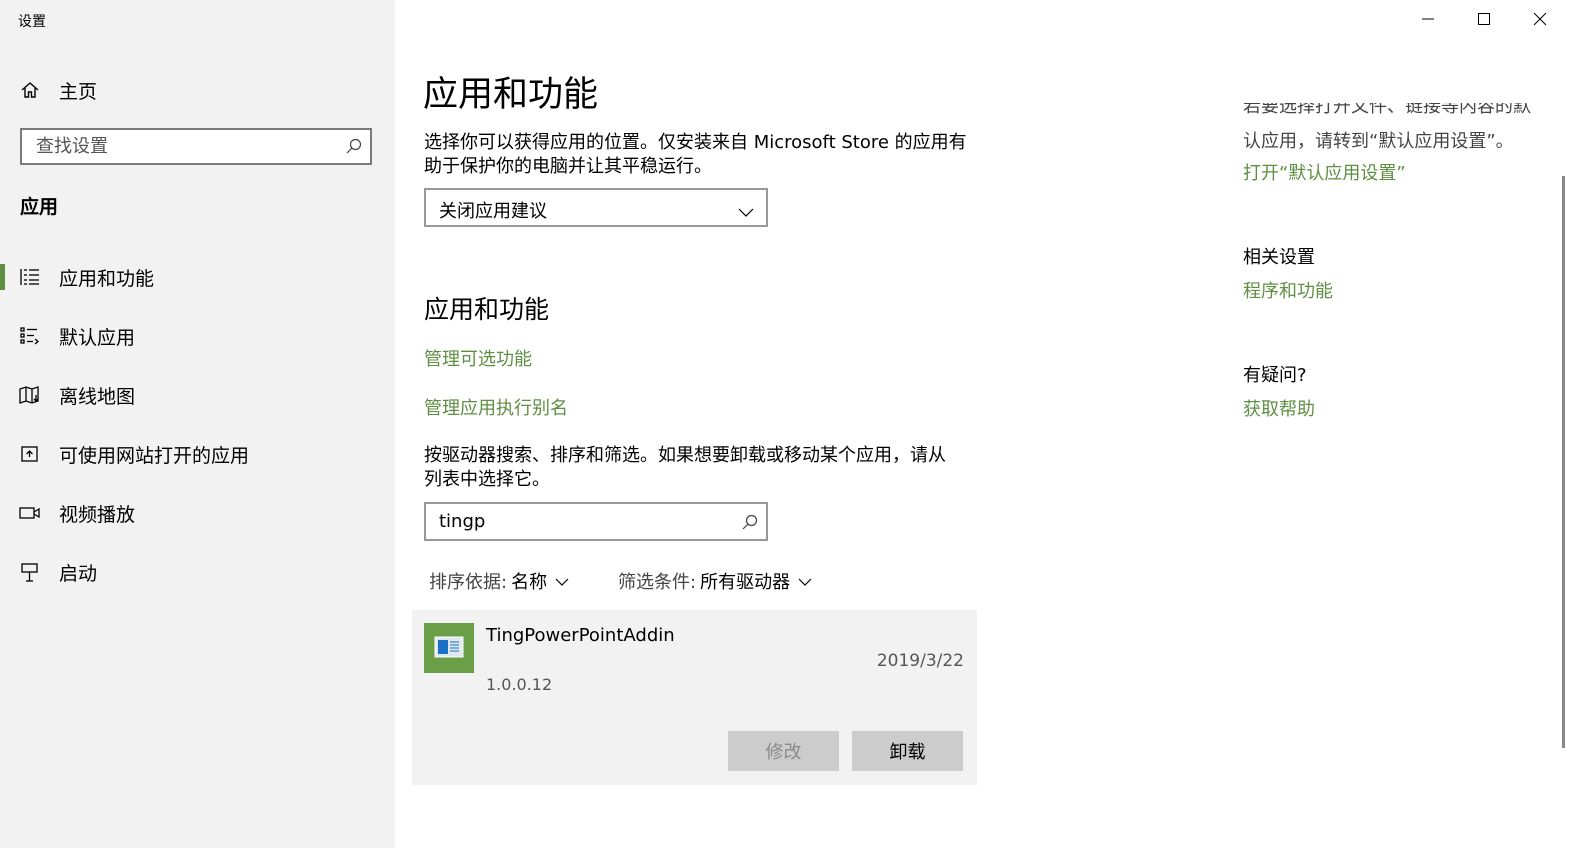 The height and width of the screenshot is (848, 1591). I want to click on sidebar-item-home: 主页, so click(197, 90).